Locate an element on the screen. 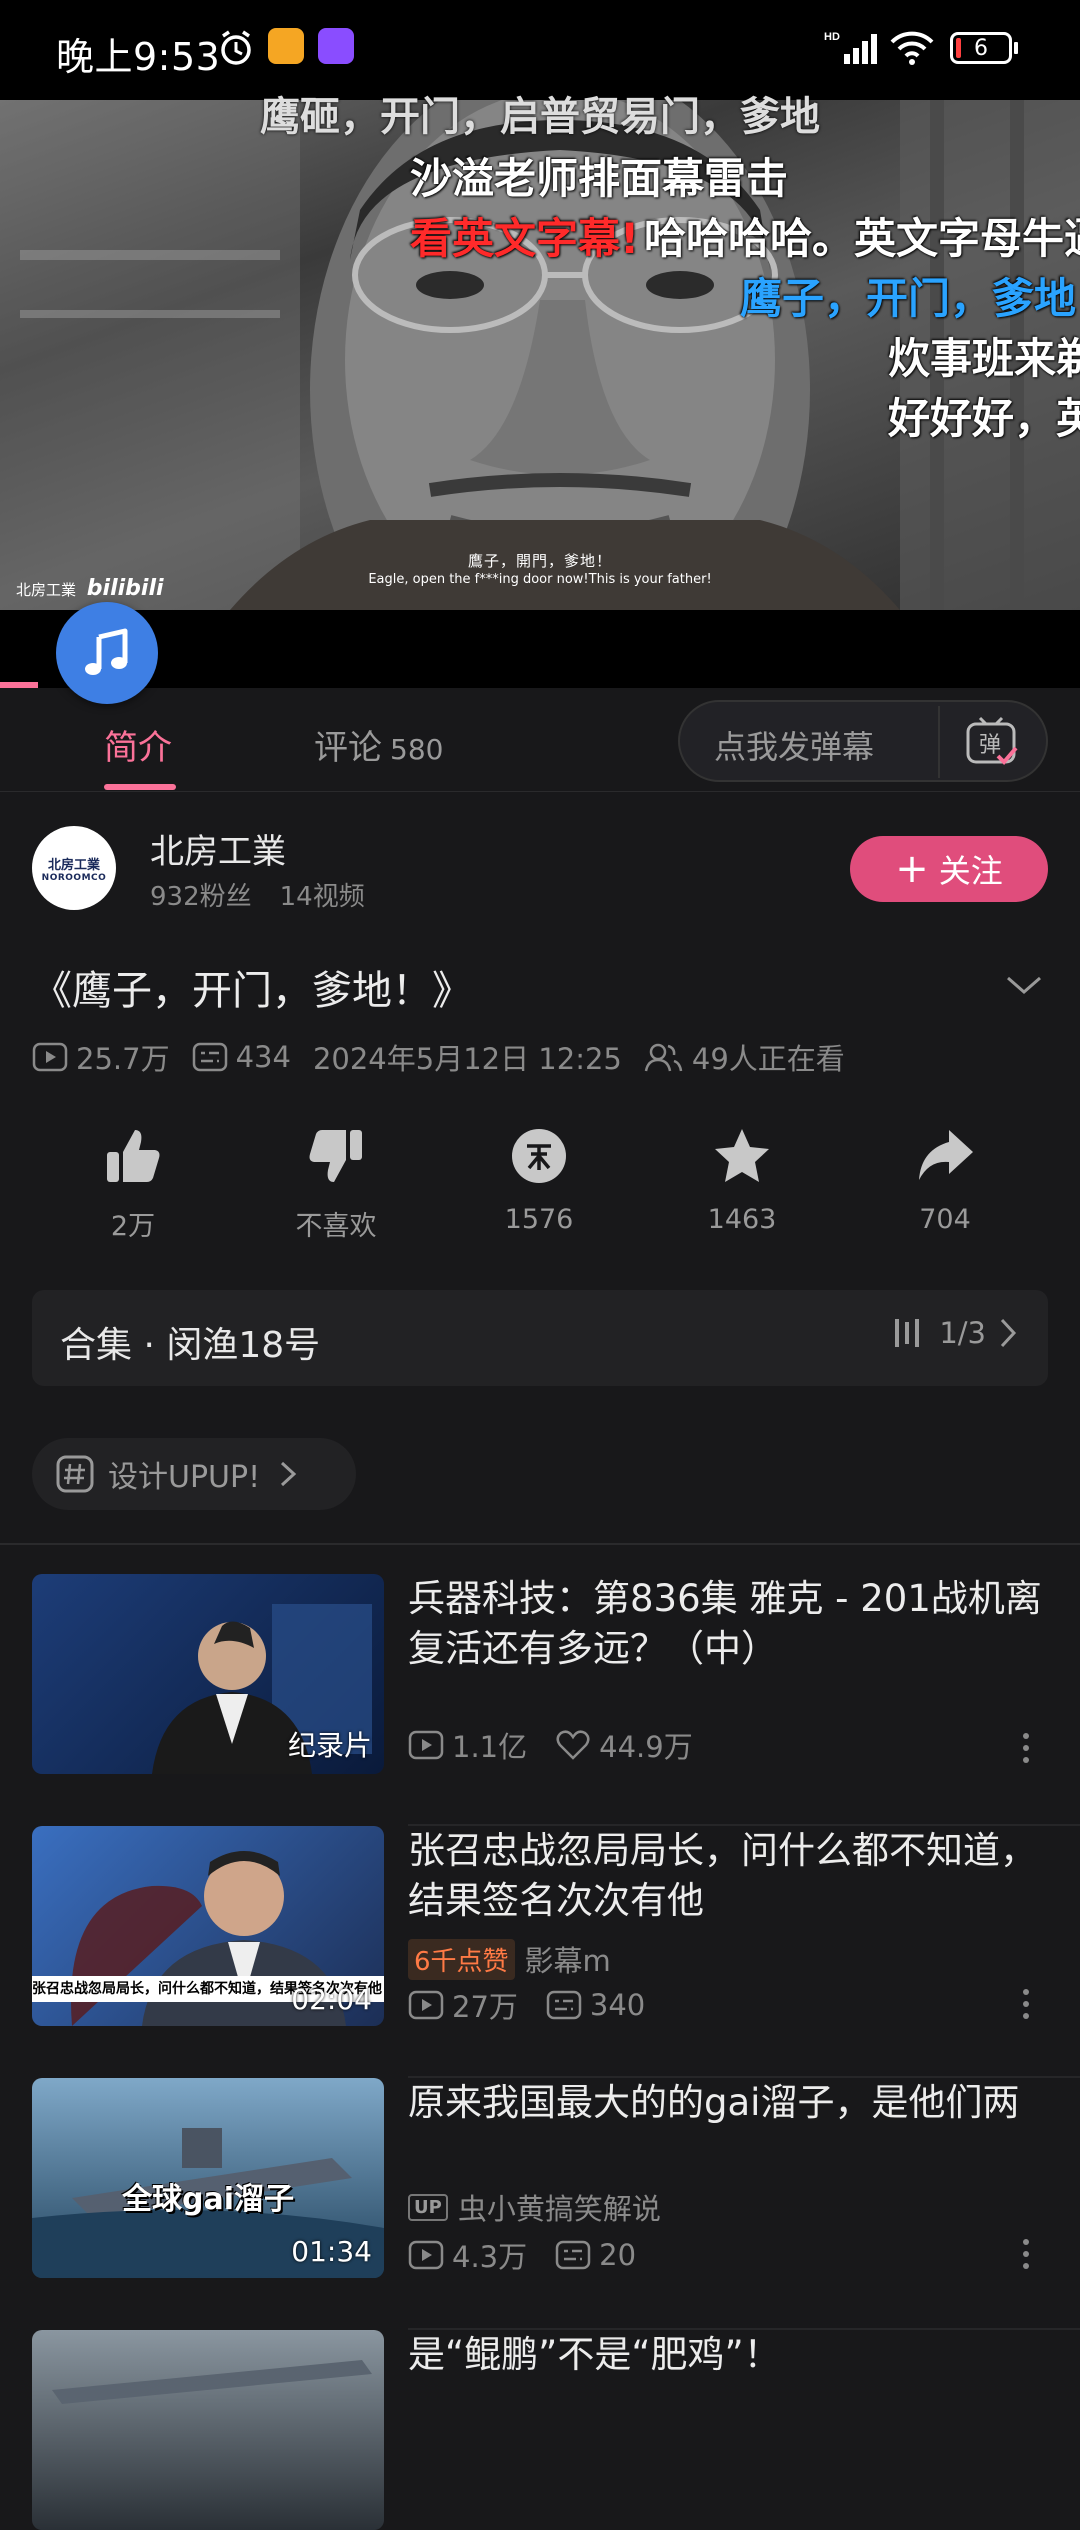  rec-stats: 4.3万 20 is located at coordinates (536, 2255).